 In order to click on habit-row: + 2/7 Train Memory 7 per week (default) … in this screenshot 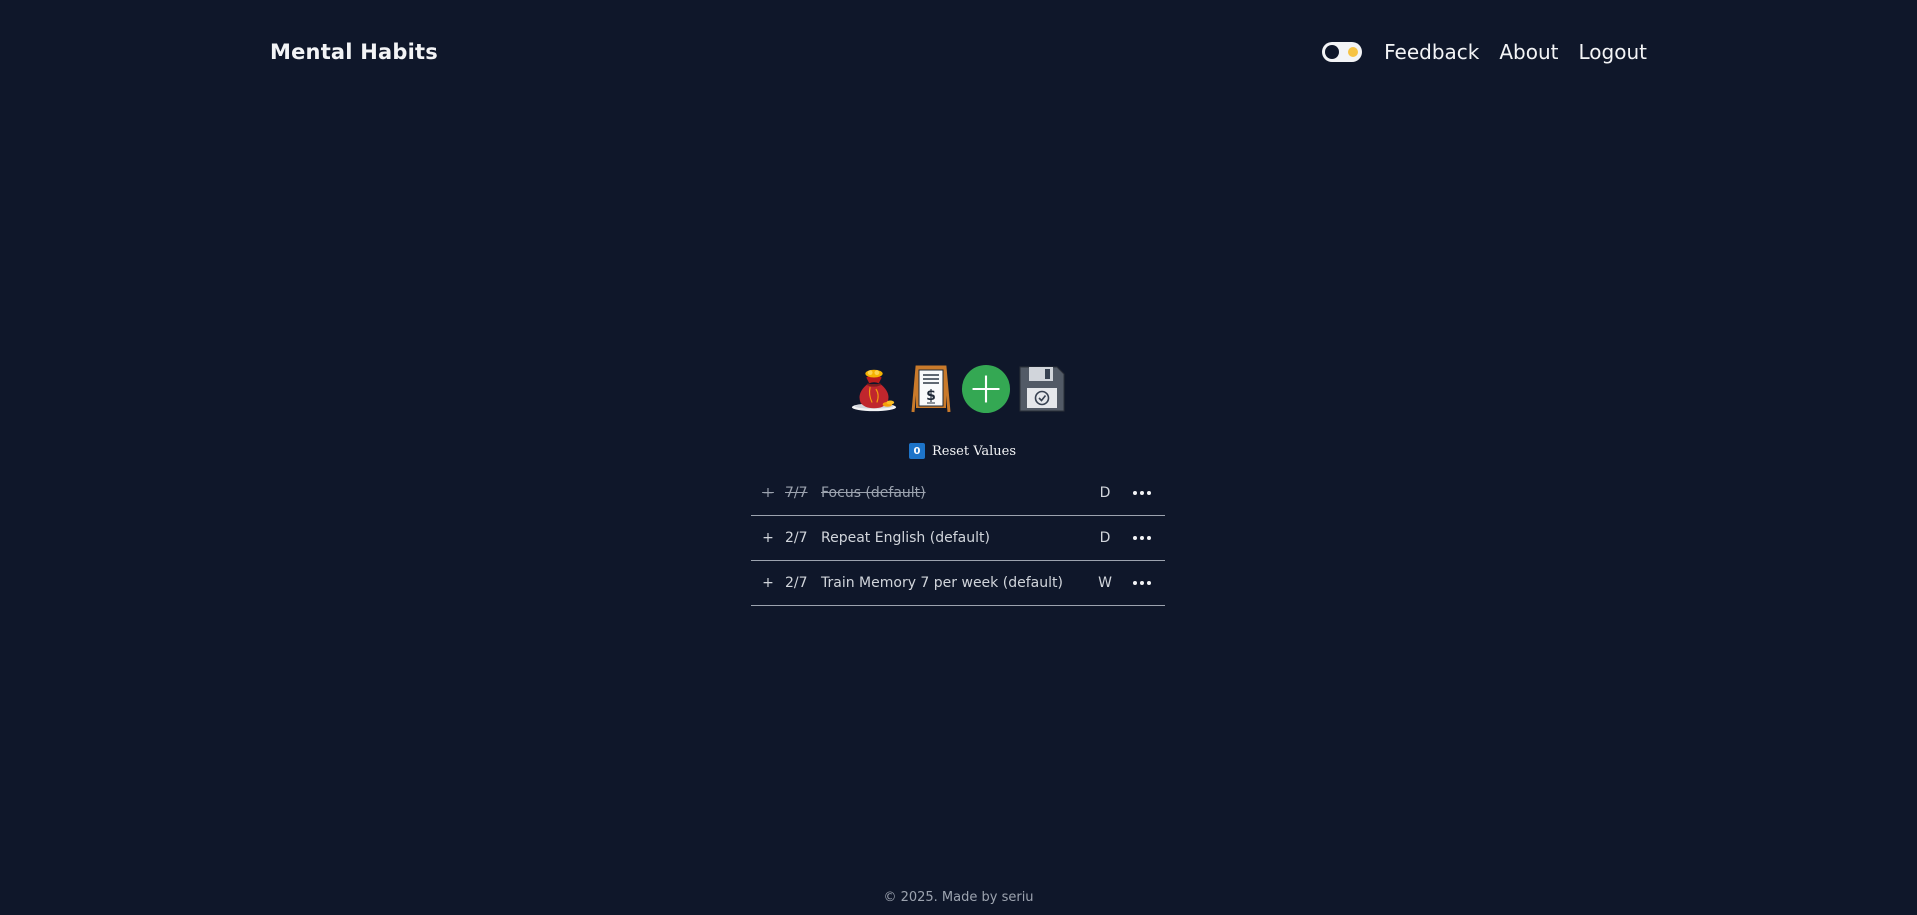, I will do `click(958, 583)`.